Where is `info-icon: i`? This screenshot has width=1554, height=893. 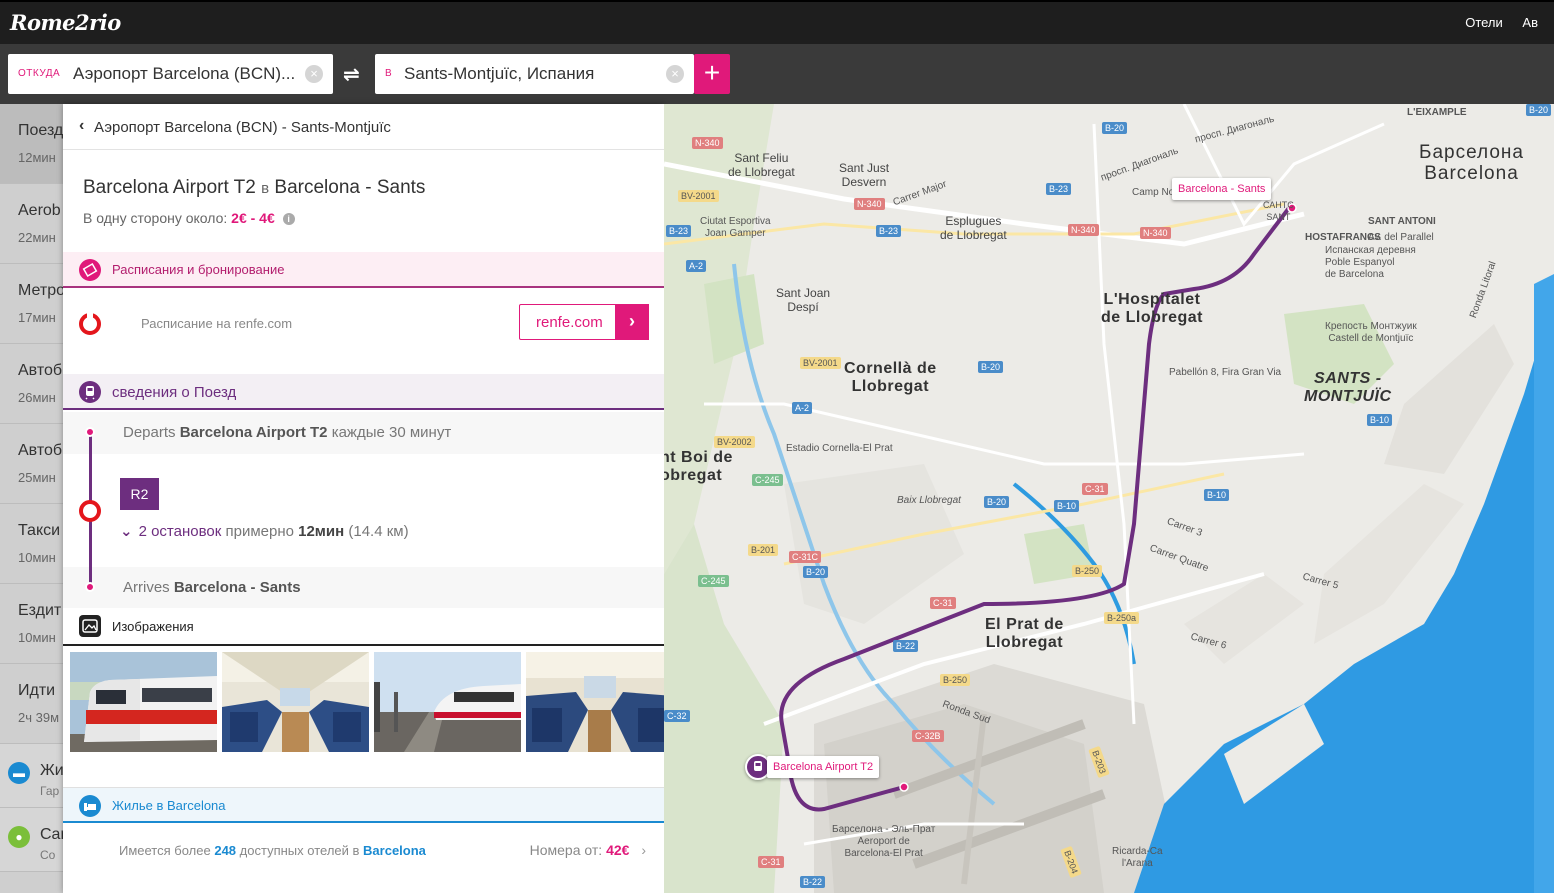 info-icon: i is located at coordinates (288, 219).